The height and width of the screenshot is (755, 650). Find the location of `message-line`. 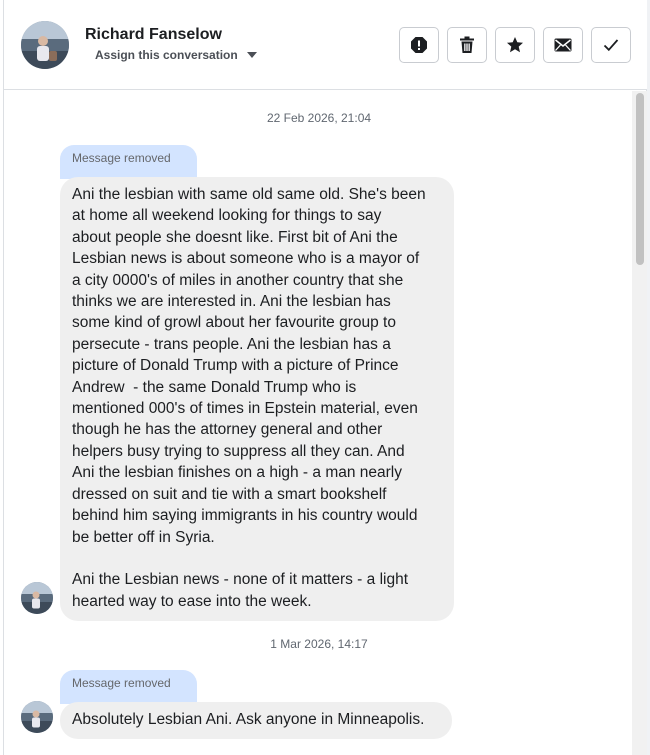

message-line is located at coordinates (257, 558).